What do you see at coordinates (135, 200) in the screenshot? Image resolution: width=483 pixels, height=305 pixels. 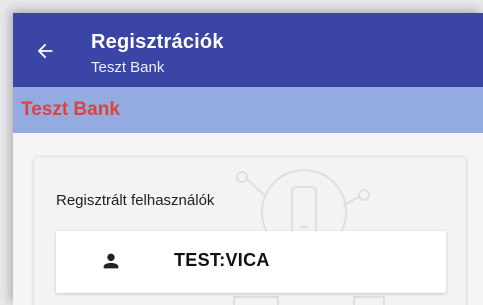 I see `registered-users-label: Regisztrált felhasználók` at bounding box center [135, 200].